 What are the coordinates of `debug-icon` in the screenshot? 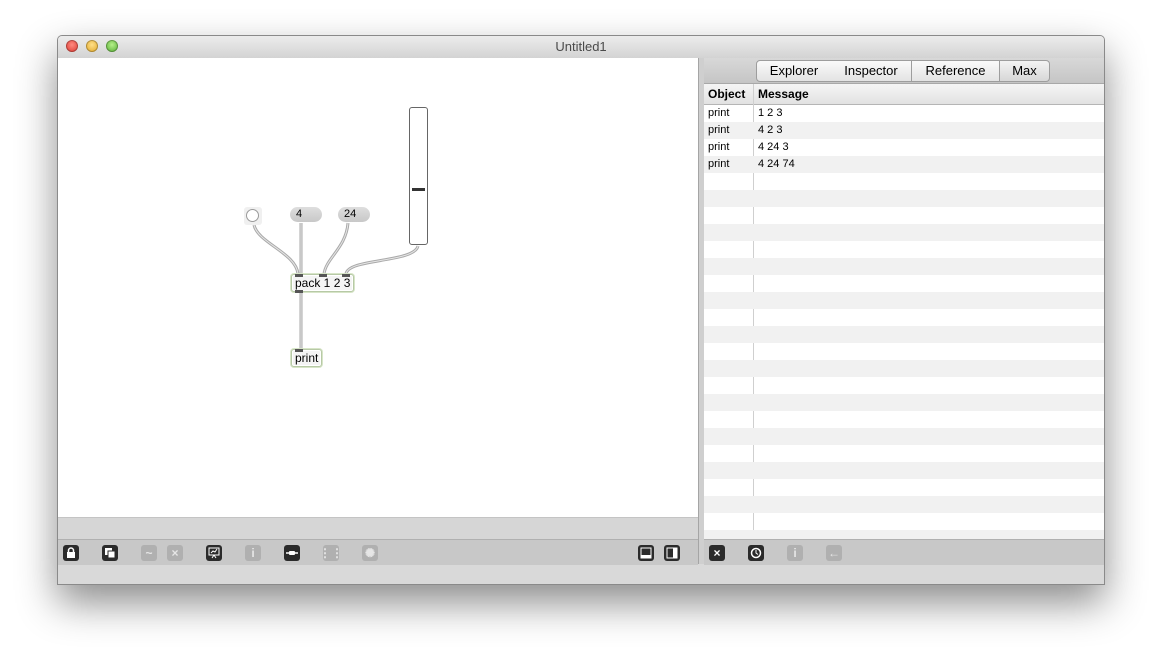 It's located at (214, 553).